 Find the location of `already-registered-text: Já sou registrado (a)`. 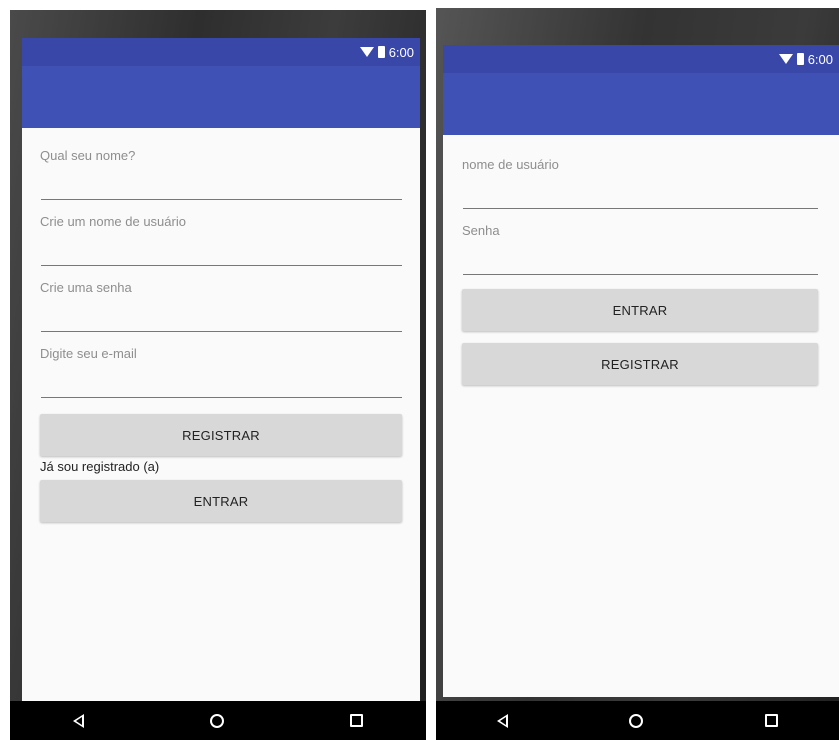

already-registered-text: Já sou registrado (a) is located at coordinates (100, 466).